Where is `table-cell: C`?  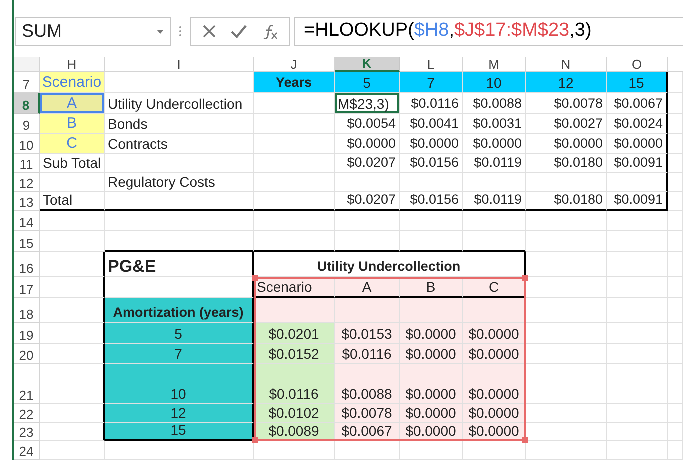
table-cell: C is located at coordinates (72, 144).